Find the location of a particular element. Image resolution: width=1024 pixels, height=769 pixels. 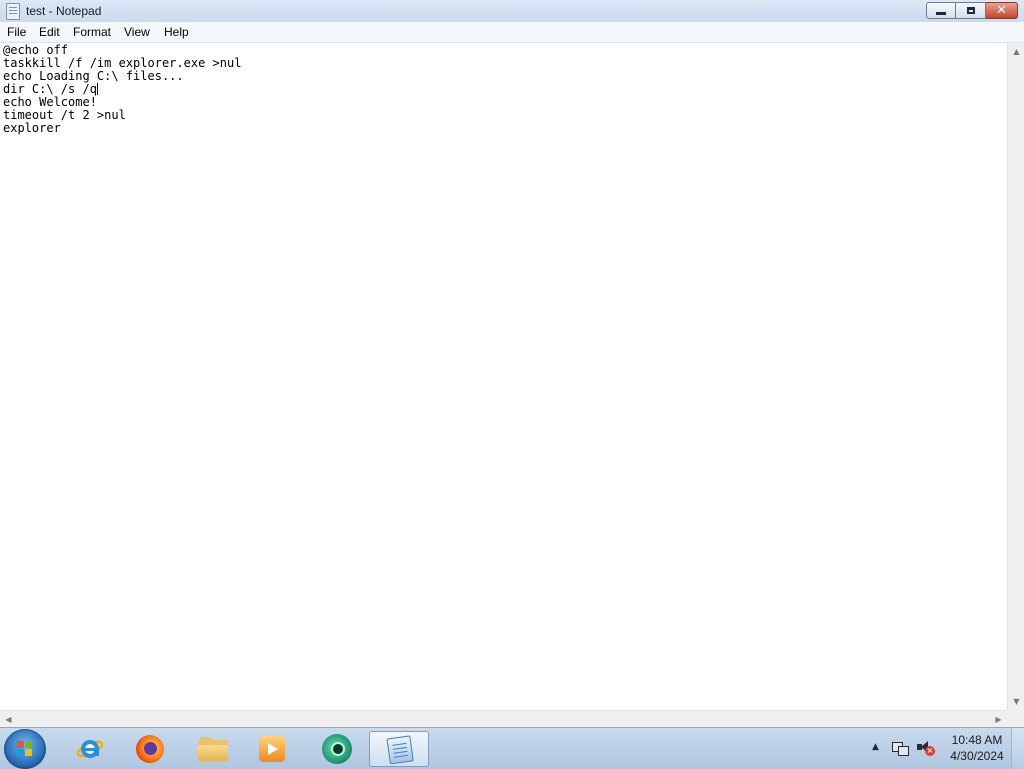

menu-format: Format is located at coordinates (92, 32).